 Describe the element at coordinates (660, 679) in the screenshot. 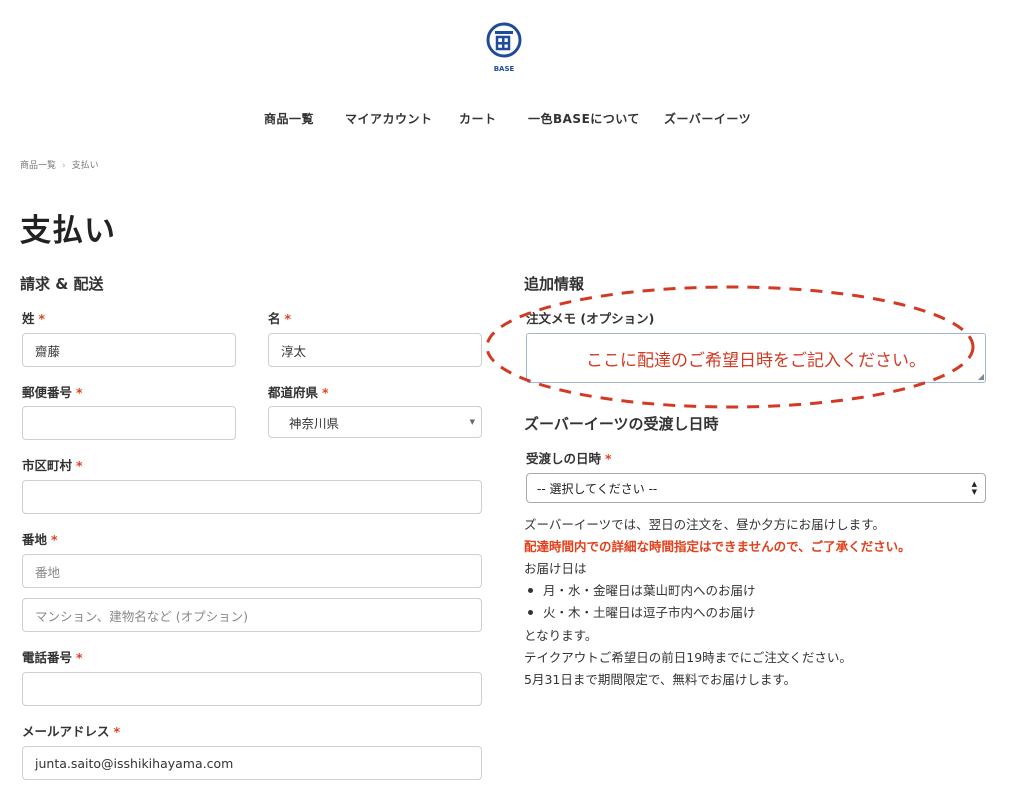

I see `free-delivery-text: 5月31日まで期間限定で、無料でお届けします。` at that location.